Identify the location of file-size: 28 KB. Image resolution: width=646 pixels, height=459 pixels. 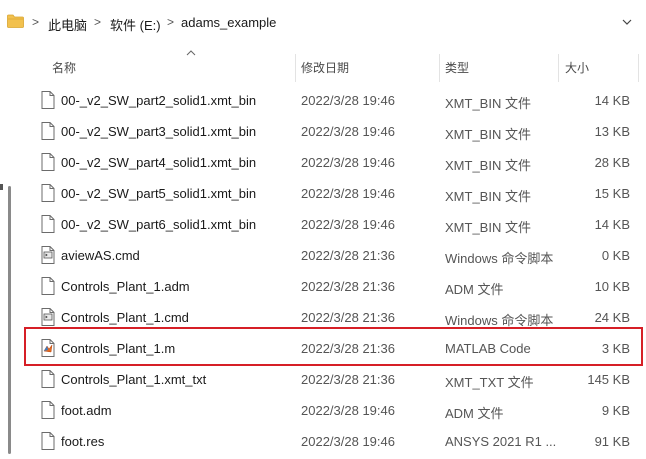
(612, 162).